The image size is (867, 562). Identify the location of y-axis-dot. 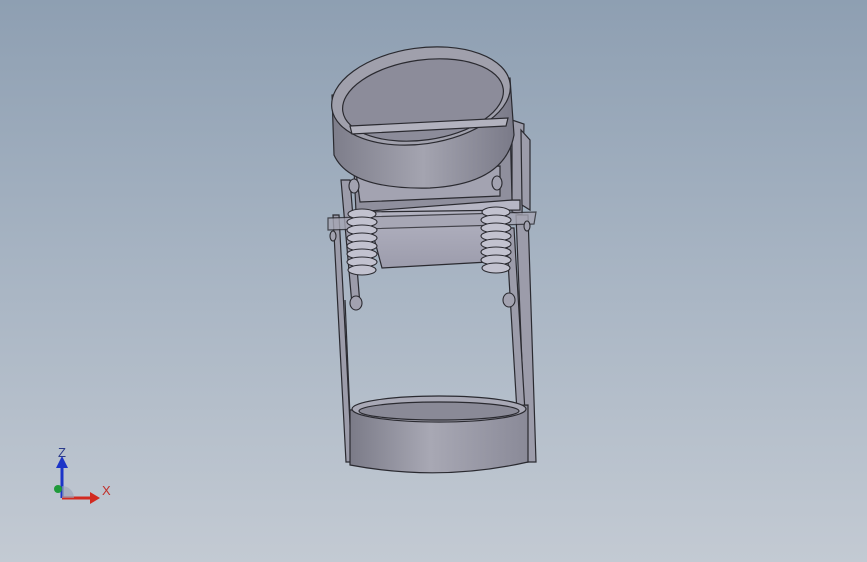
(58, 489).